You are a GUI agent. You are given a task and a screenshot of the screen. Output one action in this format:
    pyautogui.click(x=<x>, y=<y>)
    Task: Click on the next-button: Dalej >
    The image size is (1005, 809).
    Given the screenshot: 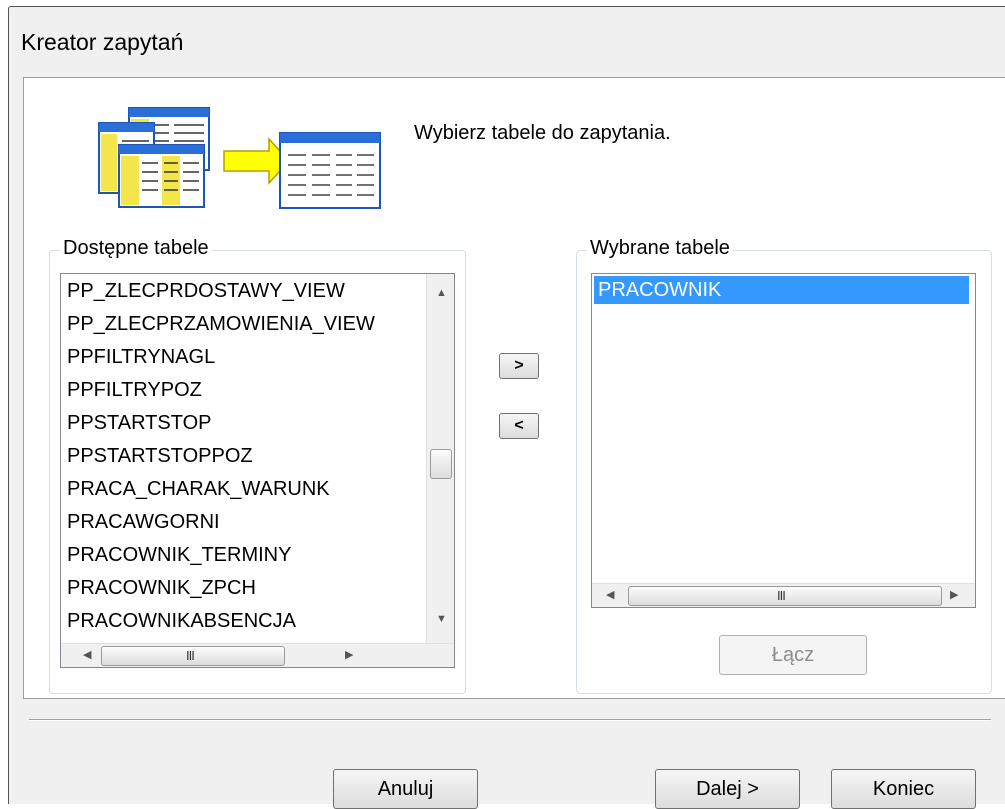 What is the action you would take?
    pyautogui.click(x=727, y=789)
    